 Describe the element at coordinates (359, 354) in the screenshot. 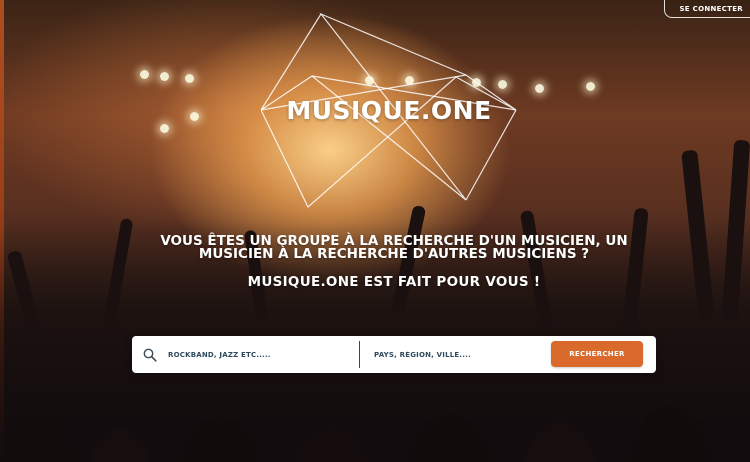

I see `search-divider` at that location.